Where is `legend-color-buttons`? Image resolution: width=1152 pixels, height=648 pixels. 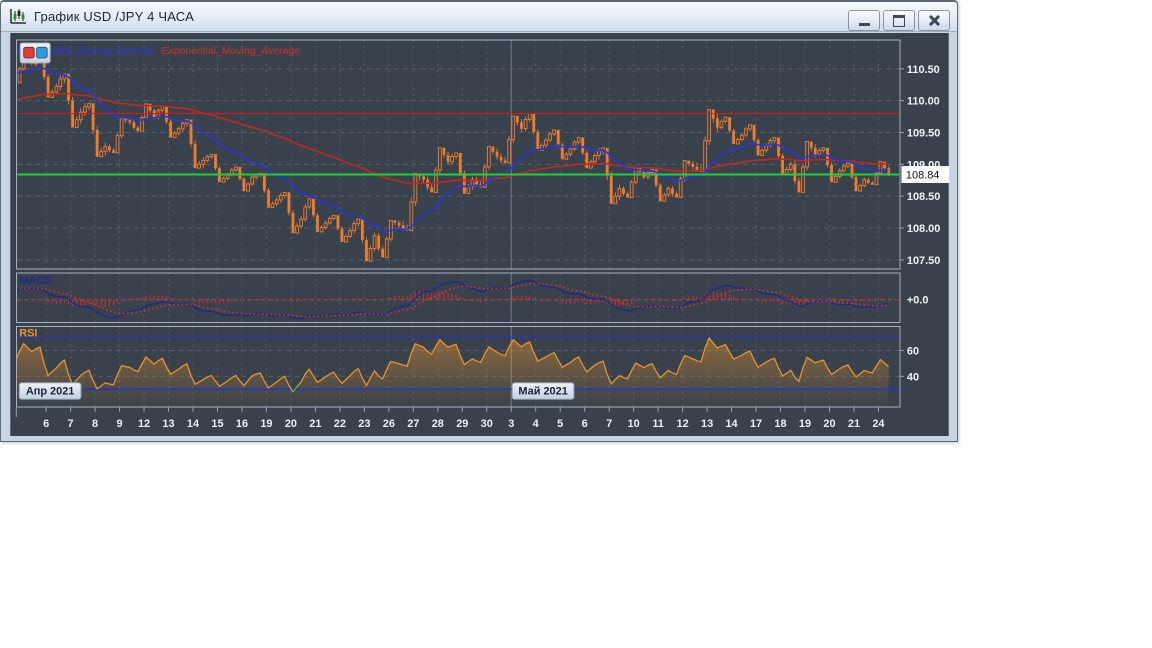
legend-color-buttons is located at coordinates (35, 53).